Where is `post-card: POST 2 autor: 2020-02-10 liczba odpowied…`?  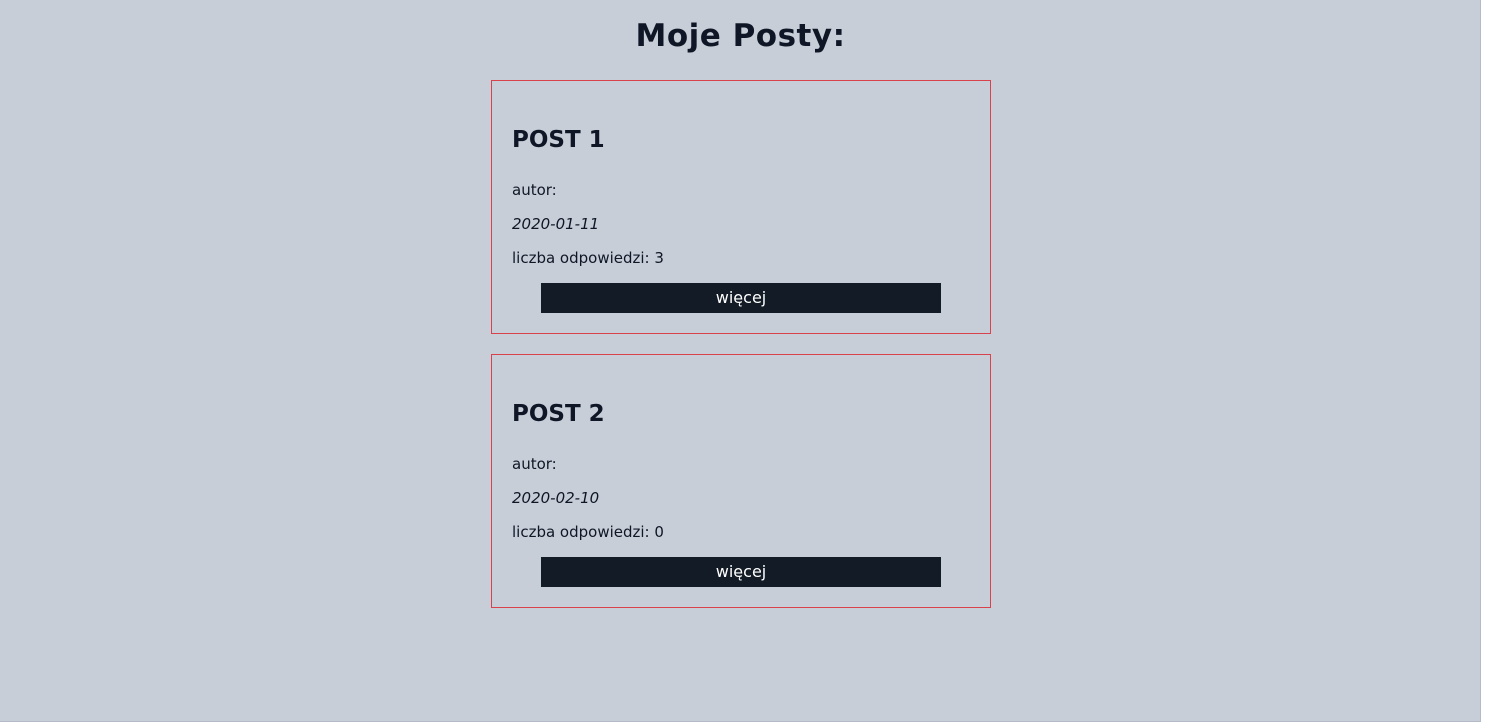
post-card: POST 2 autor: 2020-02-10 liczba odpowied… is located at coordinates (741, 481).